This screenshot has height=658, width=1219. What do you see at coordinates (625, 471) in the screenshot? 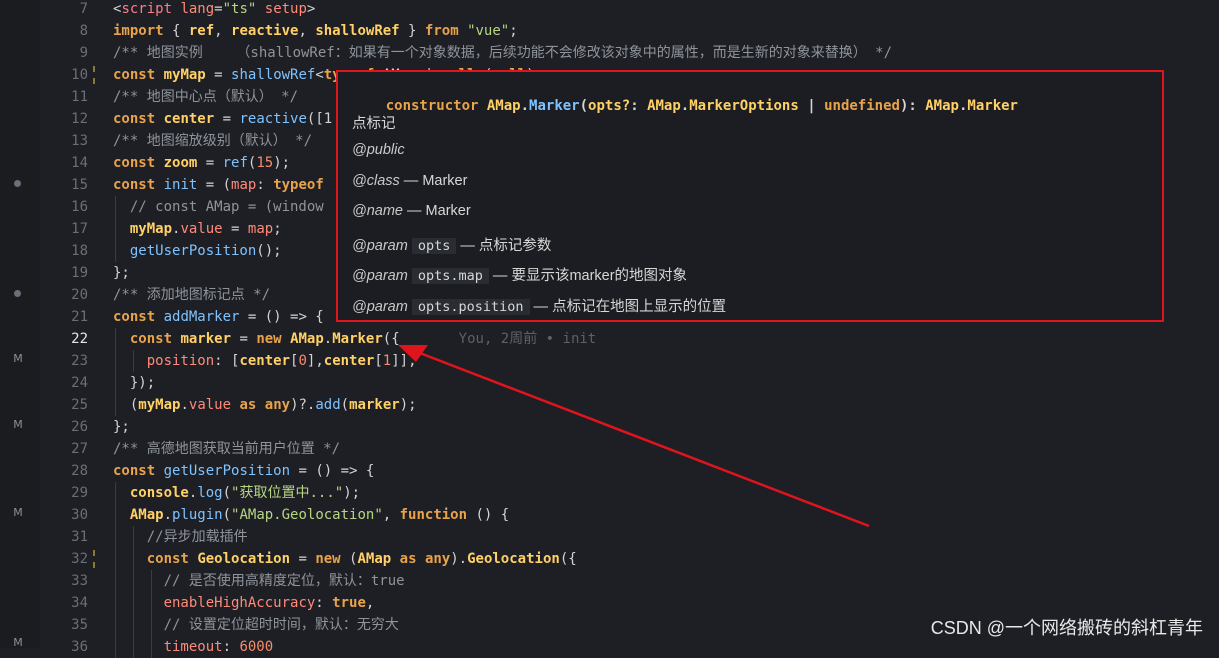
I see `code-line: 28 const getUserPosition = () => {` at bounding box center [625, 471].